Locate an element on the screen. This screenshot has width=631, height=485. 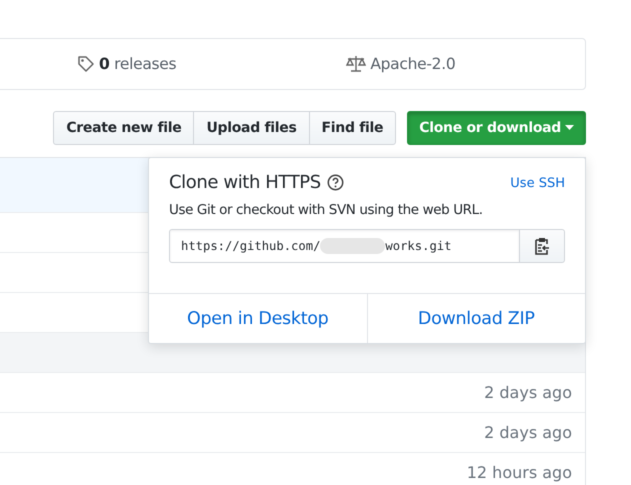
copy-button is located at coordinates (542, 246).